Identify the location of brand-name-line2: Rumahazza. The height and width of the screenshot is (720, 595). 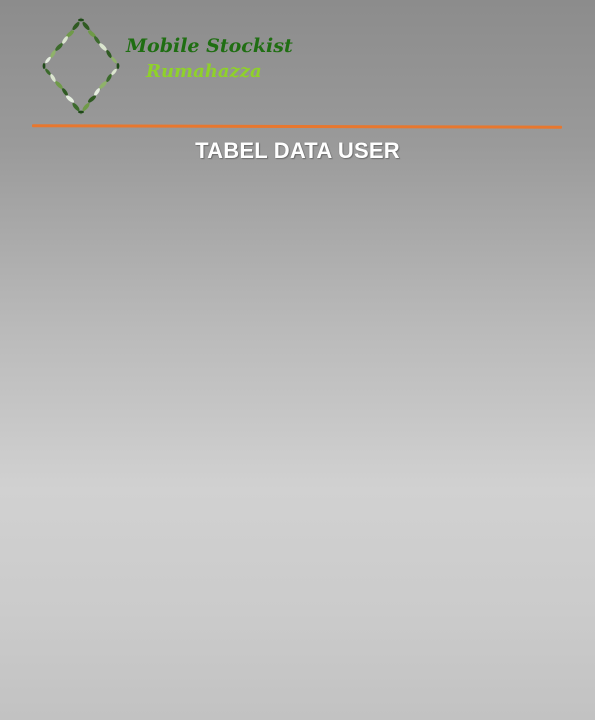
(204, 71).